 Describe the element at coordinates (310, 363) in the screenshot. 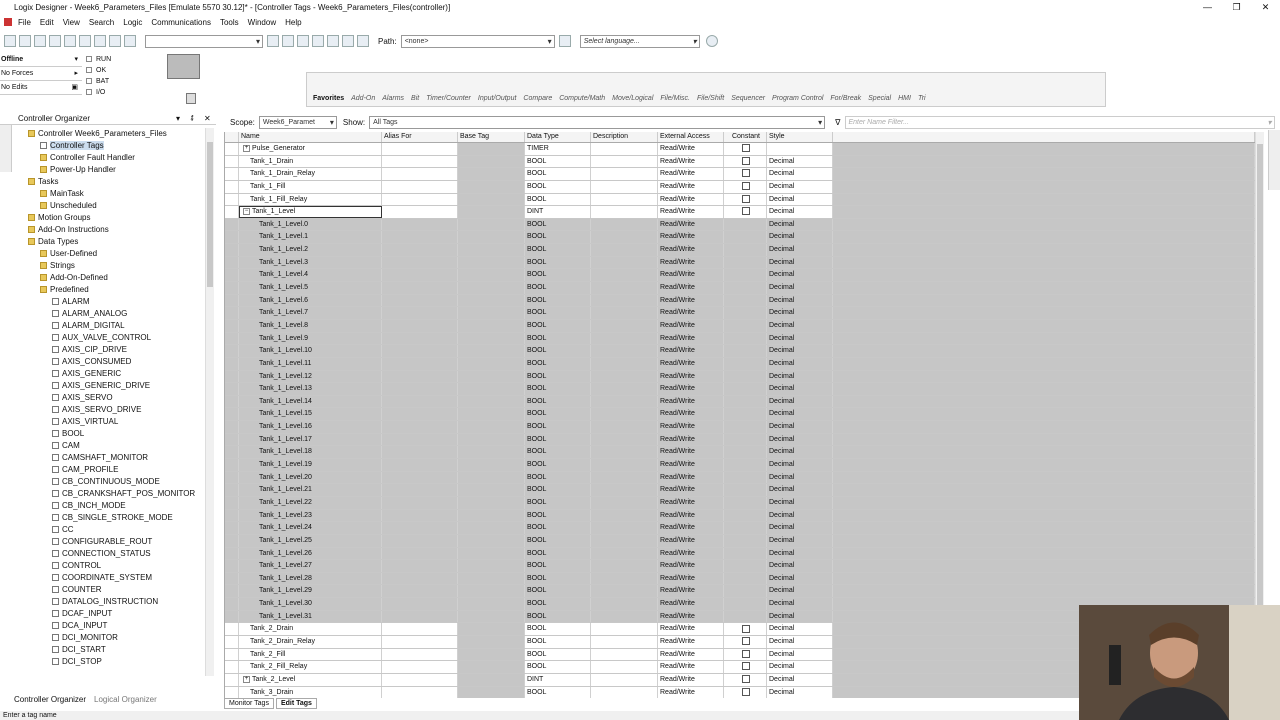

I see `tag-name-cell: Tank_1_Level.11` at that location.